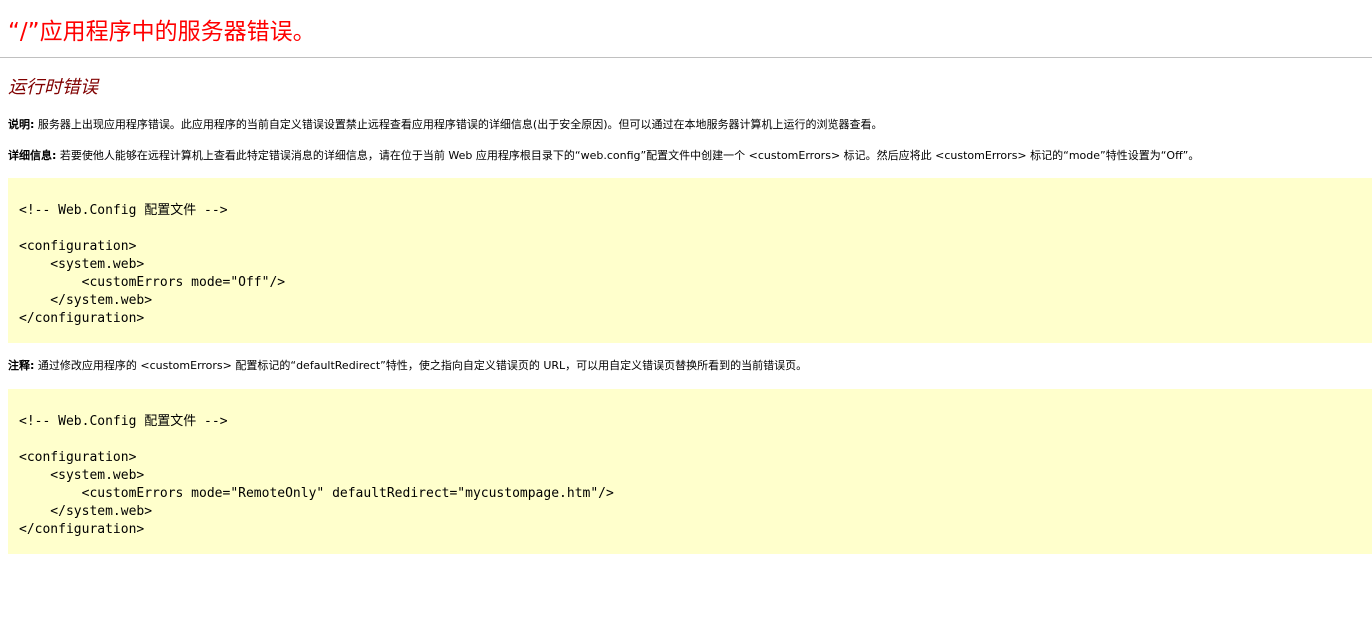  What do you see at coordinates (686, 57) in the screenshot?
I see `divider` at bounding box center [686, 57].